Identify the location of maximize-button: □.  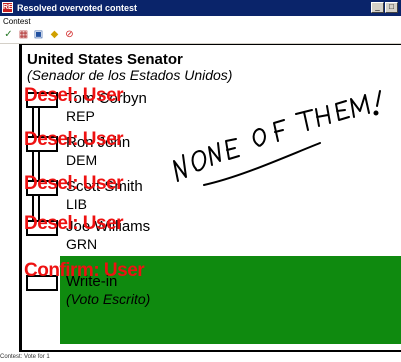
(391, 7).